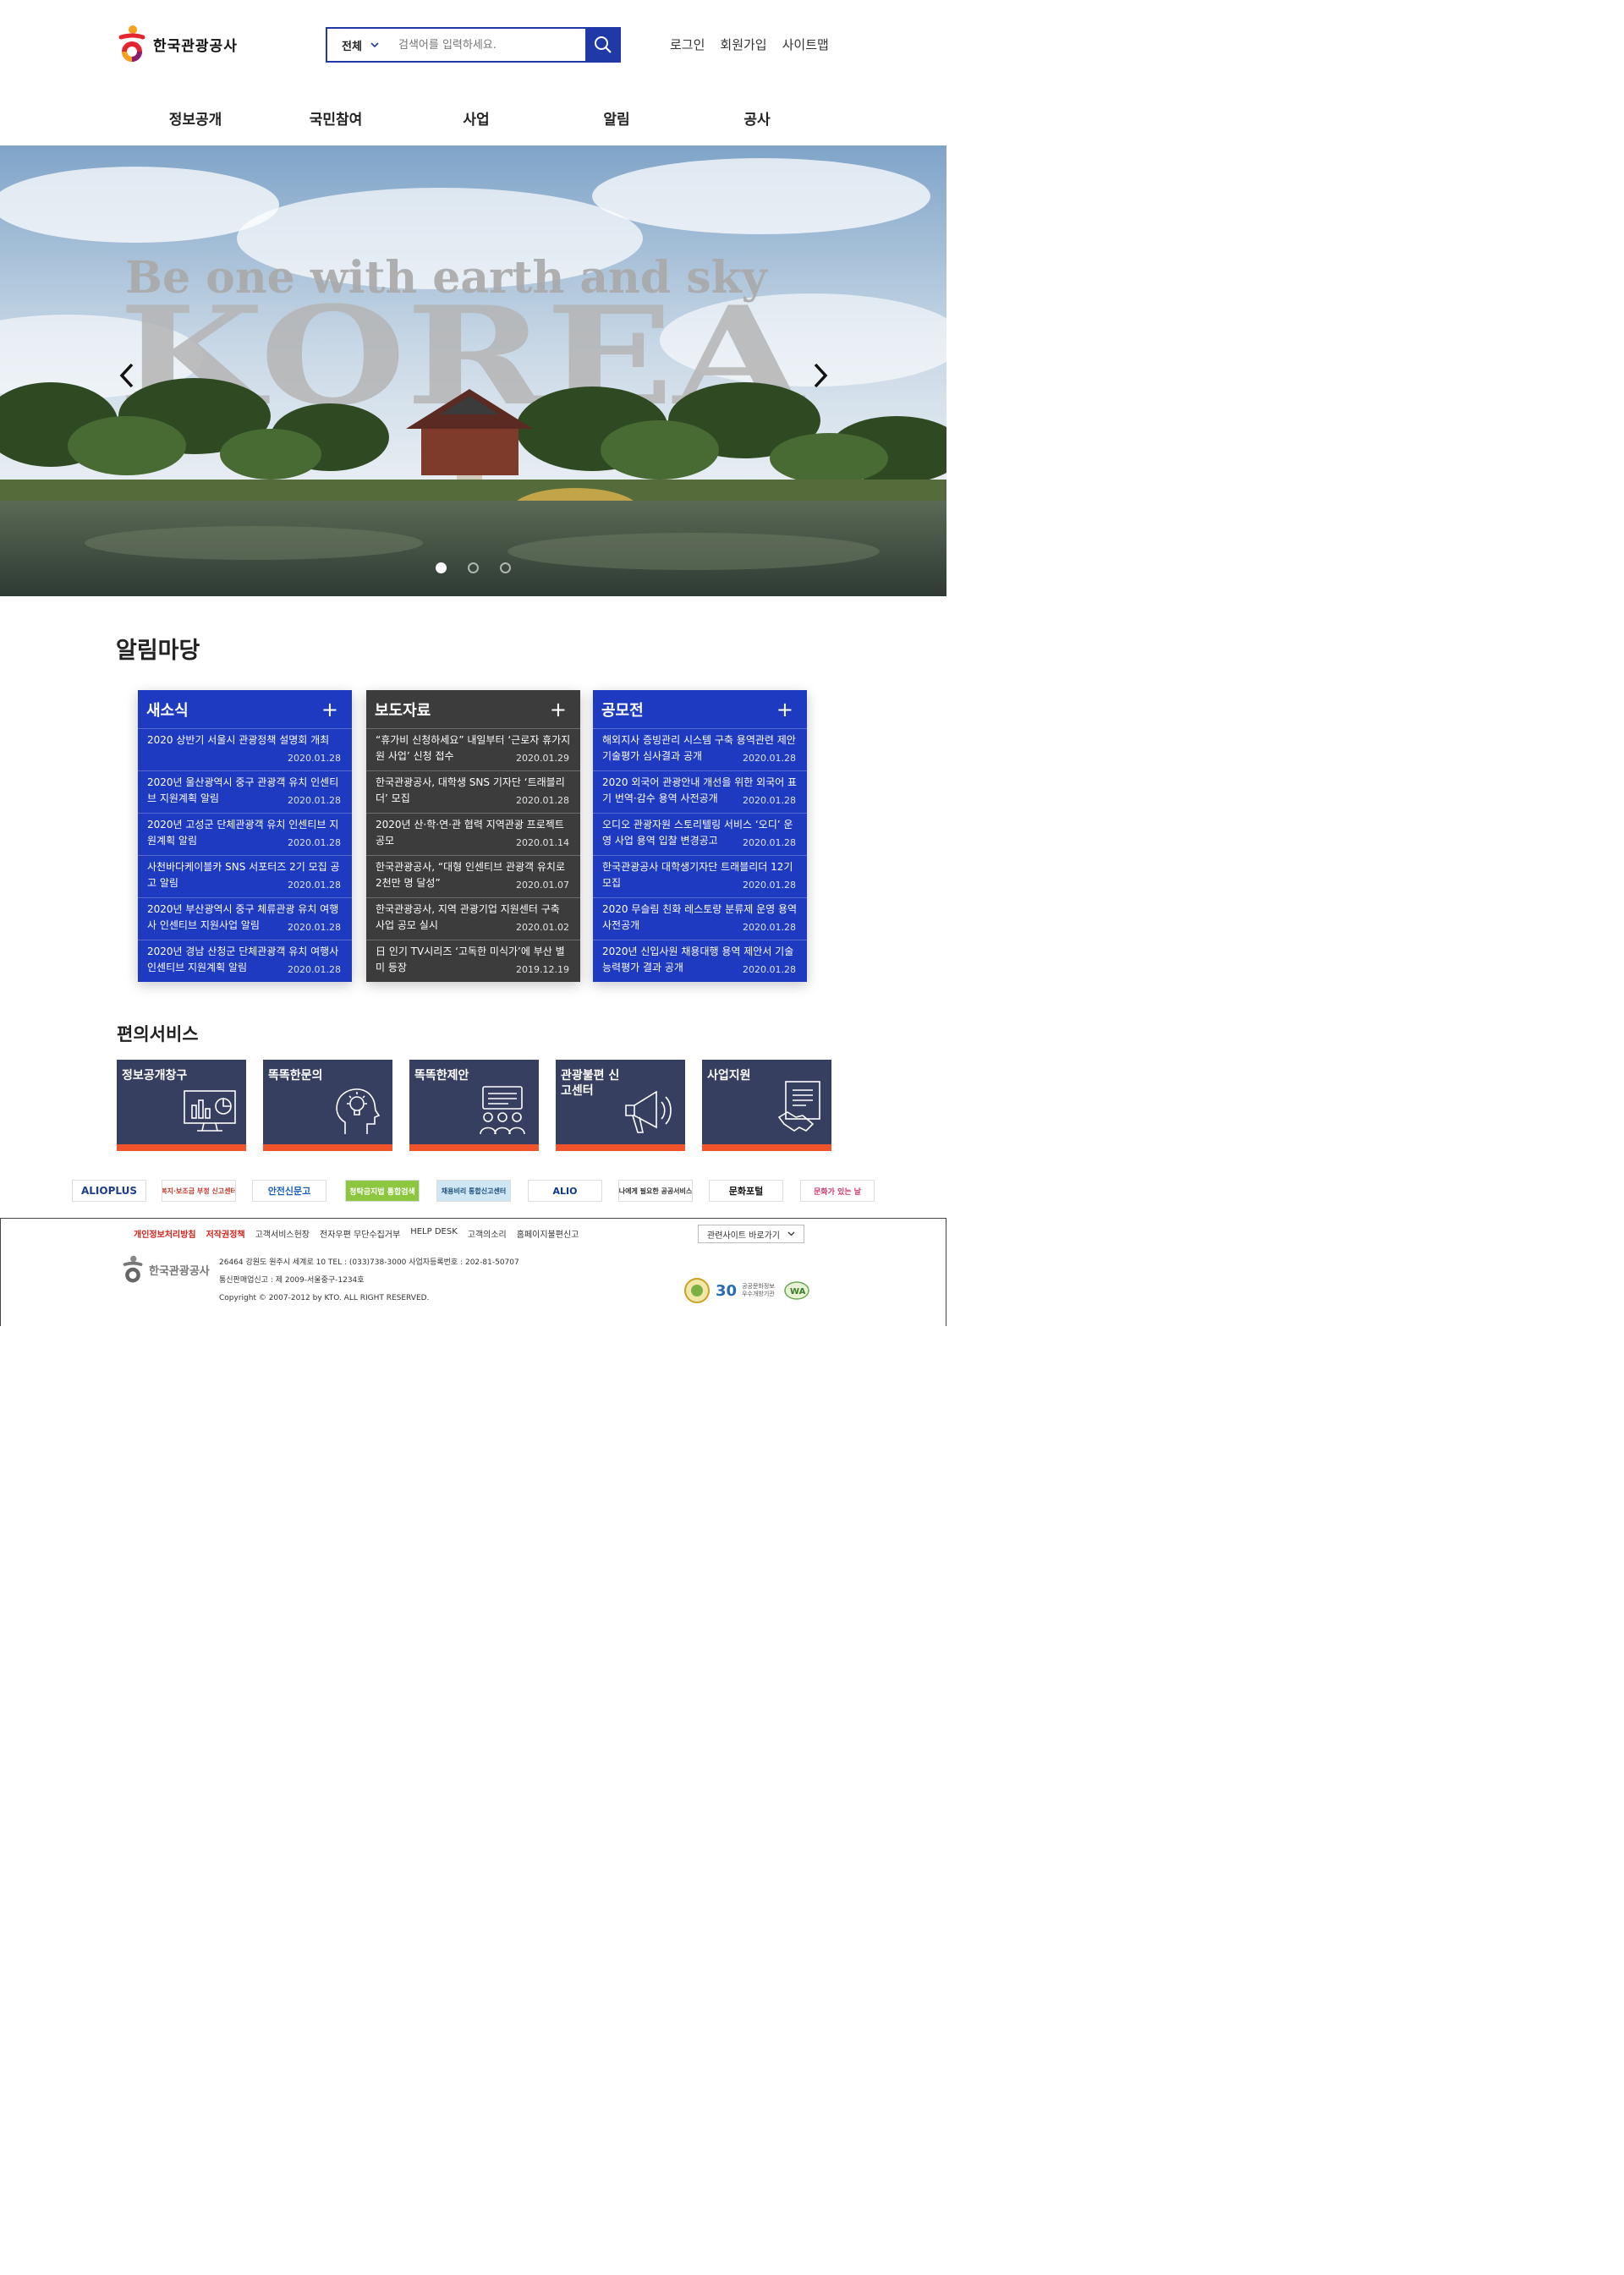  What do you see at coordinates (688, 44) in the screenshot?
I see `login-link: 로그인` at bounding box center [688, 44].